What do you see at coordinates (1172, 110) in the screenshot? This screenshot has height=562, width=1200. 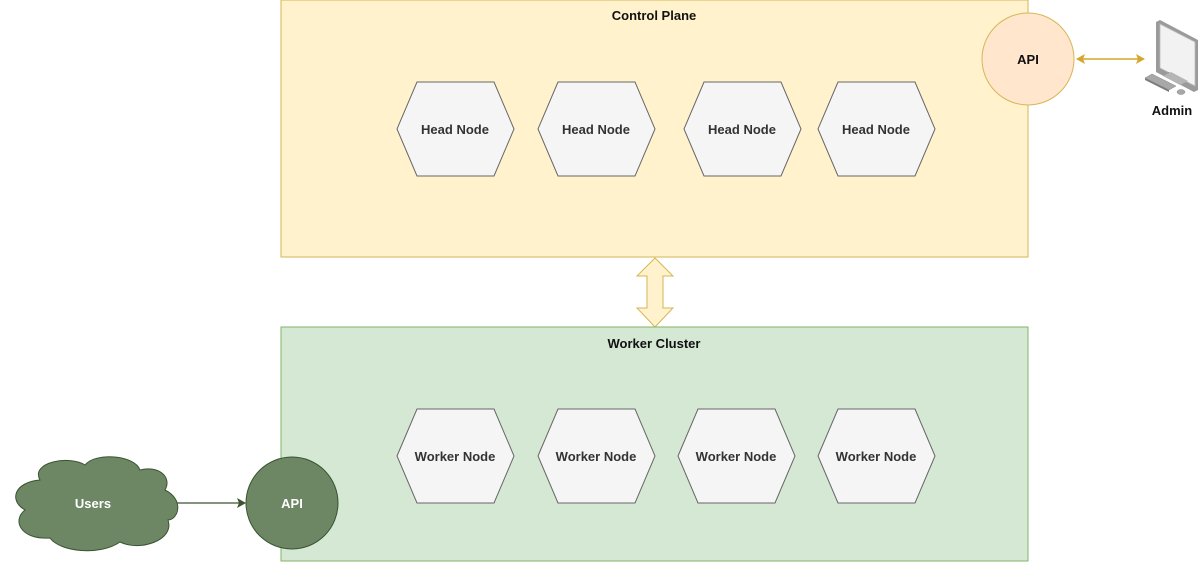 I see `admin-label: Admin` at bounding box center [1172, 110].